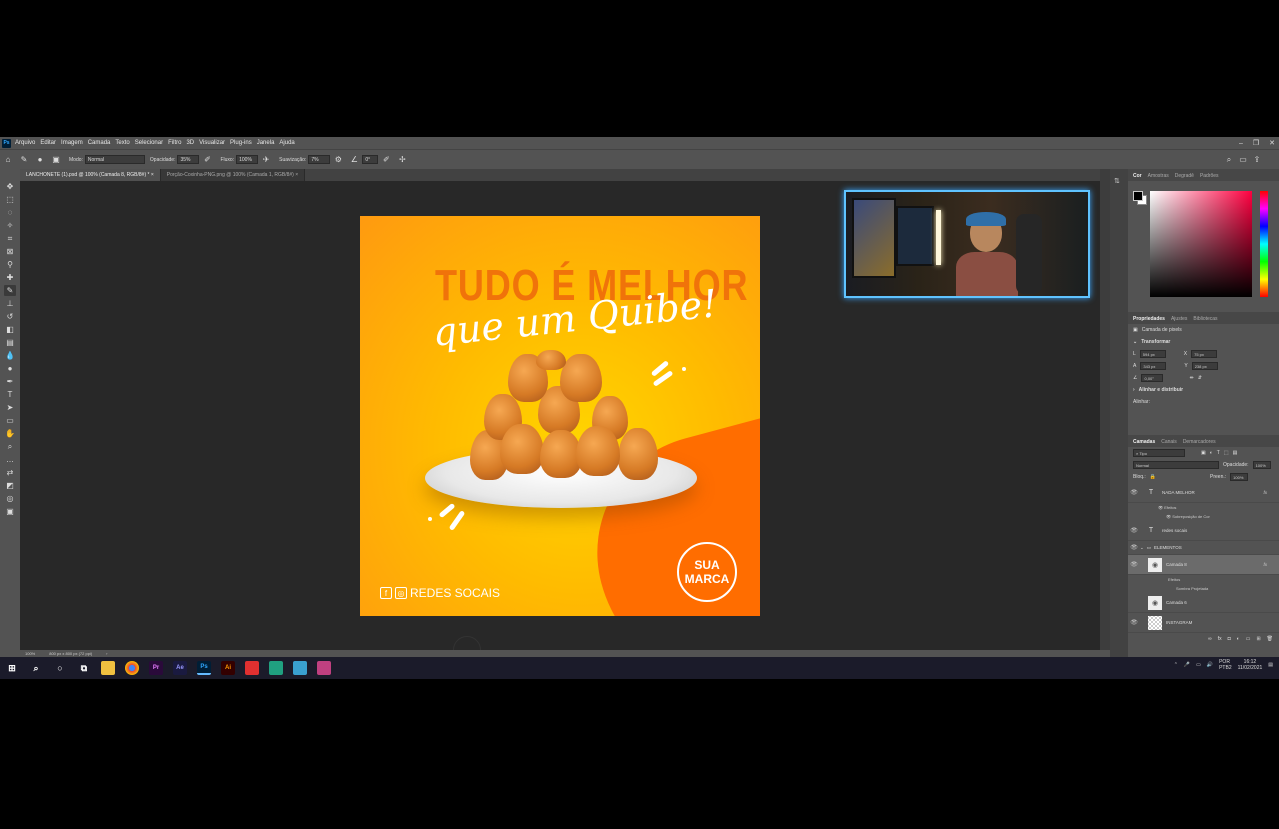 The image size is (1279, 829). What do you see at coordinates (1239, 477) in the screenshot?
I see `fill-field: 100%` at bounding box center [1239, 477].